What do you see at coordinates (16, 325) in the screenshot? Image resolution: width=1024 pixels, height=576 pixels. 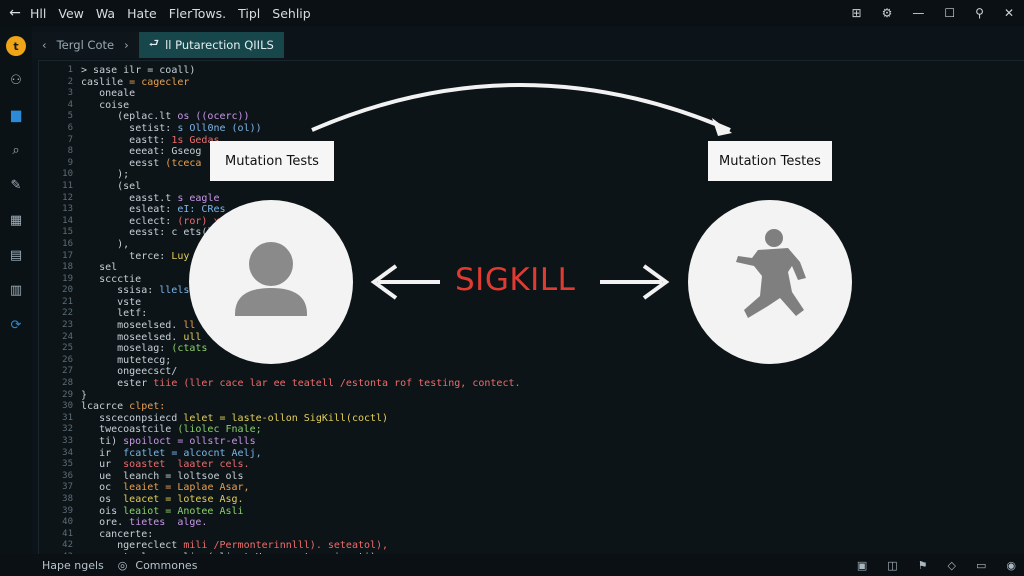 I see `sync-icon: ⟳` at bounding box center [16, 325].